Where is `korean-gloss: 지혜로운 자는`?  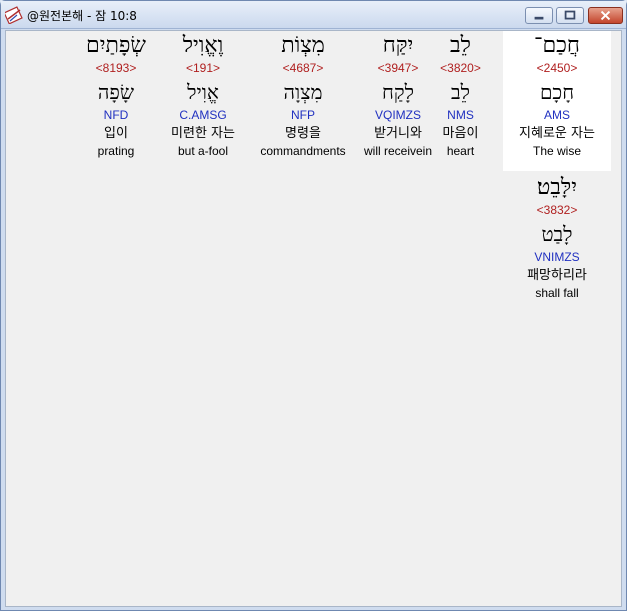
korean-gloss: 지혜로운 자는 is located at coordinates (557, 133).